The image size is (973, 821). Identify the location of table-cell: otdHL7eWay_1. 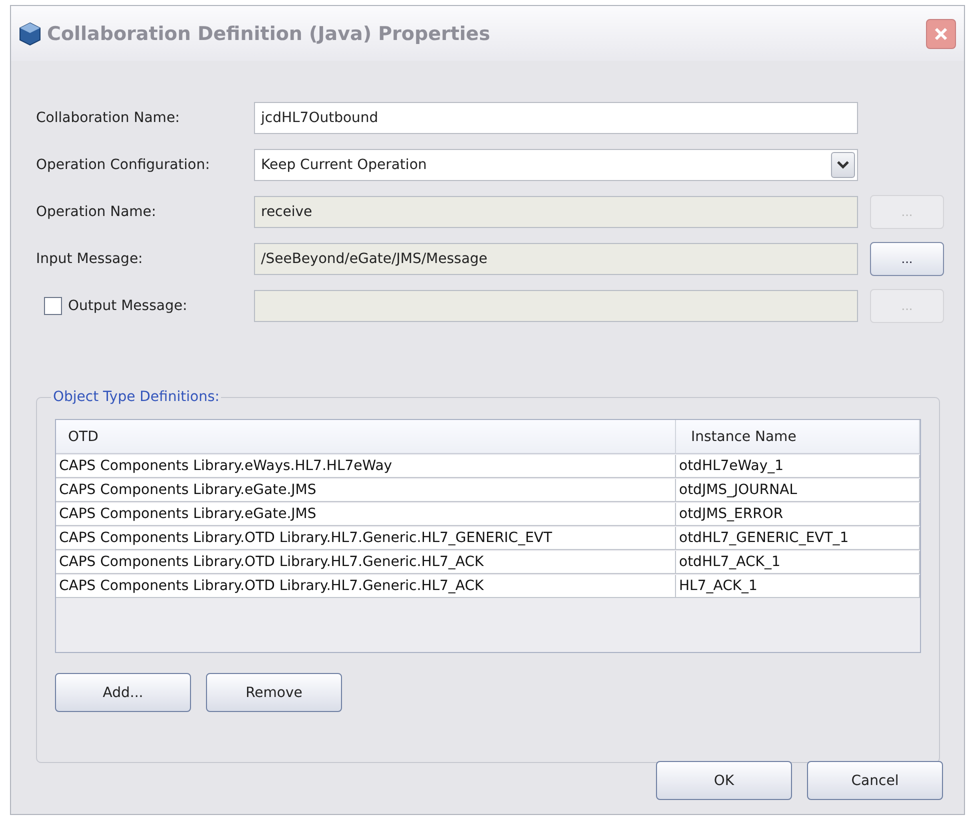
(798, 466).